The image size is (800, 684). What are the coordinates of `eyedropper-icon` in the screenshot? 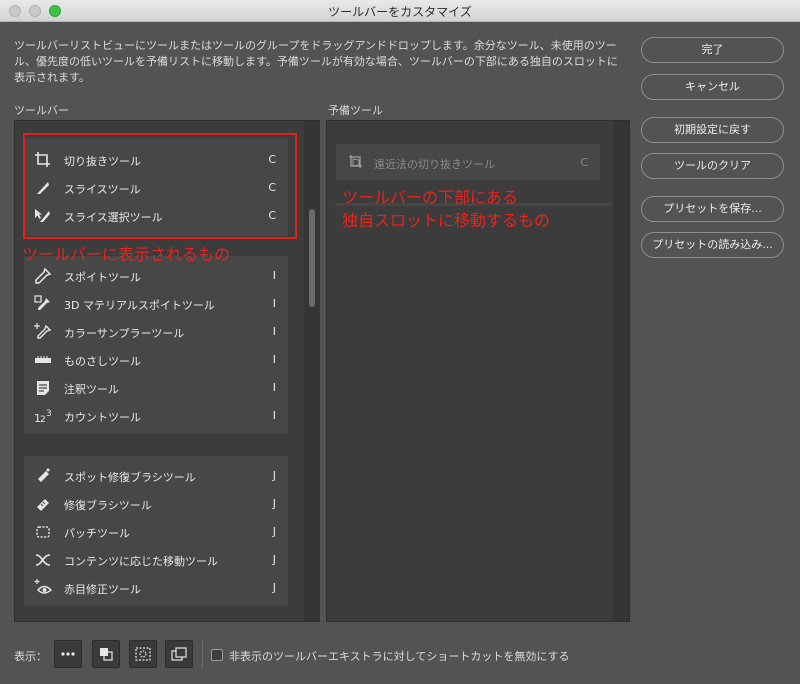 It's located at (43, 276).